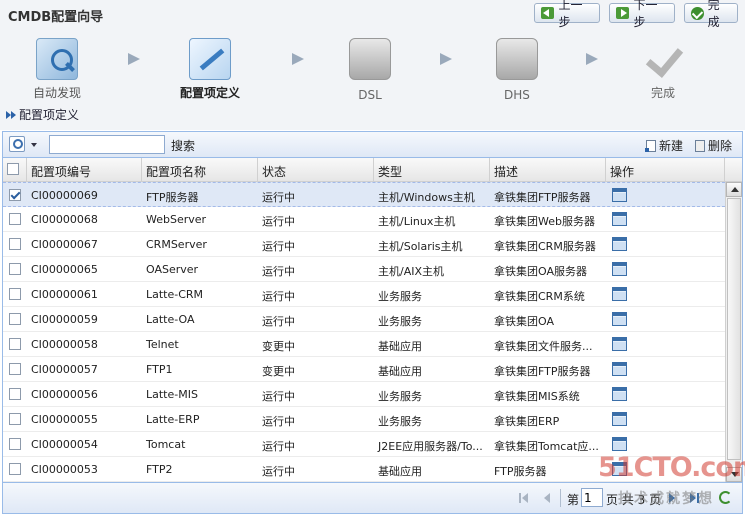  What do you see at coordinates (64, 195) in the screenshot?
I see `cell-id: CI00000069` at bounding box center [64, 195].